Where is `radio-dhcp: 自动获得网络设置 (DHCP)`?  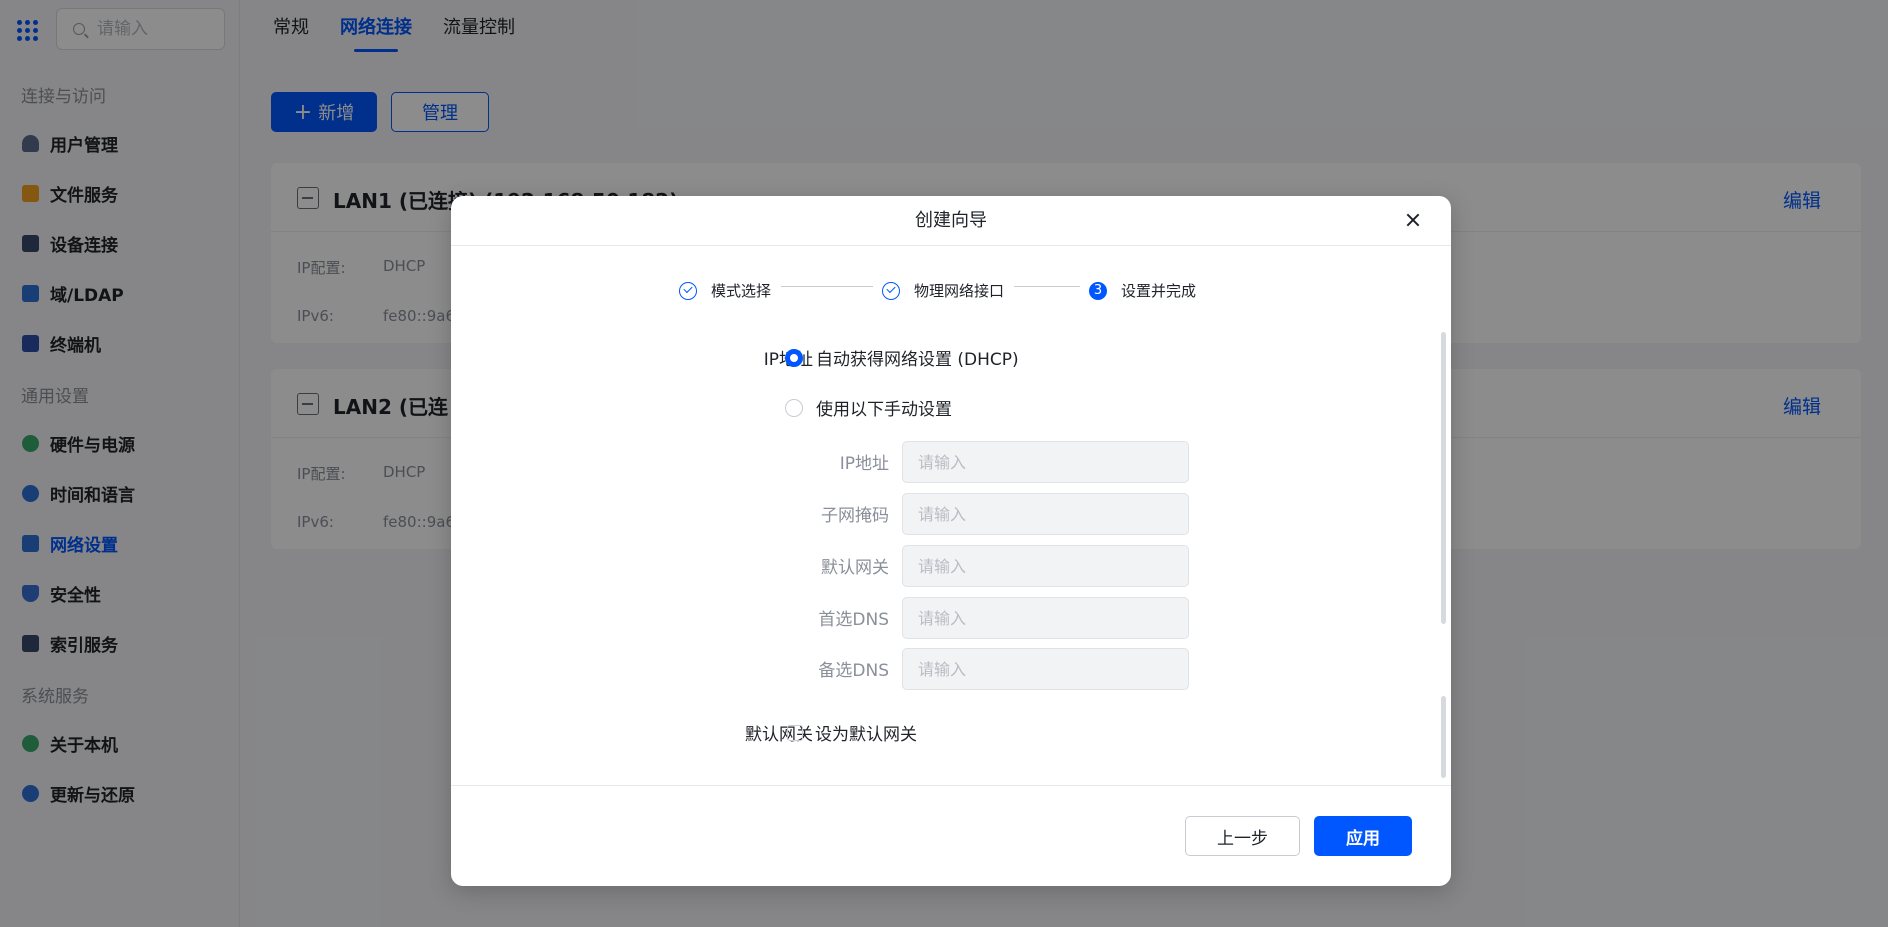
radio-dhcp: 自动获得网络设置 (DHCP) is located at coordinates (902, 357).